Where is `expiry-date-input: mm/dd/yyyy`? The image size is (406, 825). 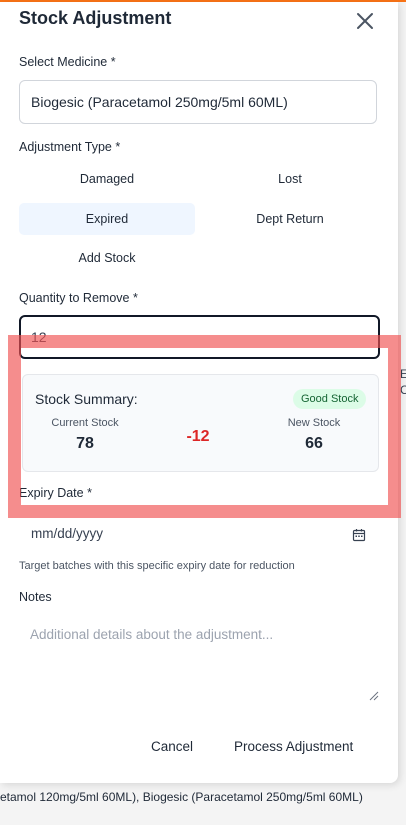 expiry-date-input: mm/dd/yyyy is located at coordinates (199, 534).